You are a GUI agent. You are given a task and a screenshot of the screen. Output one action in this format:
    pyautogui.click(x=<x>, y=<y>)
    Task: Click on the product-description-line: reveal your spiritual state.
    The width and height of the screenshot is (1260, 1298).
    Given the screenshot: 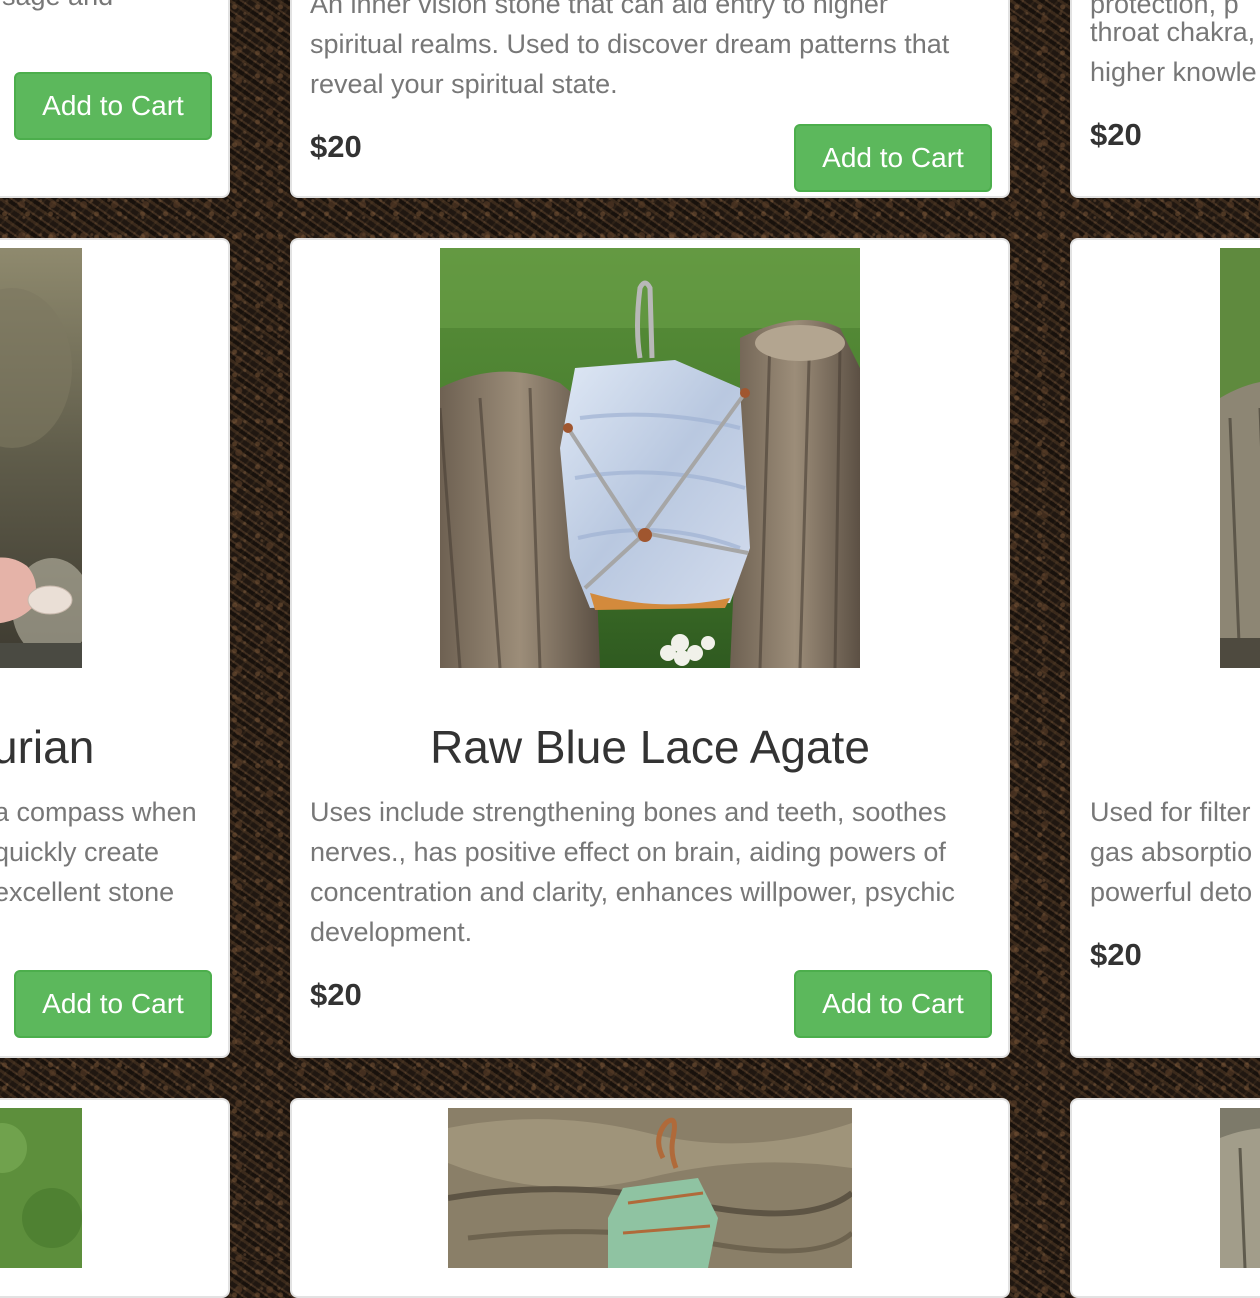 What is the action you would take?
    pyautogui.click(x=464, y=84)
    